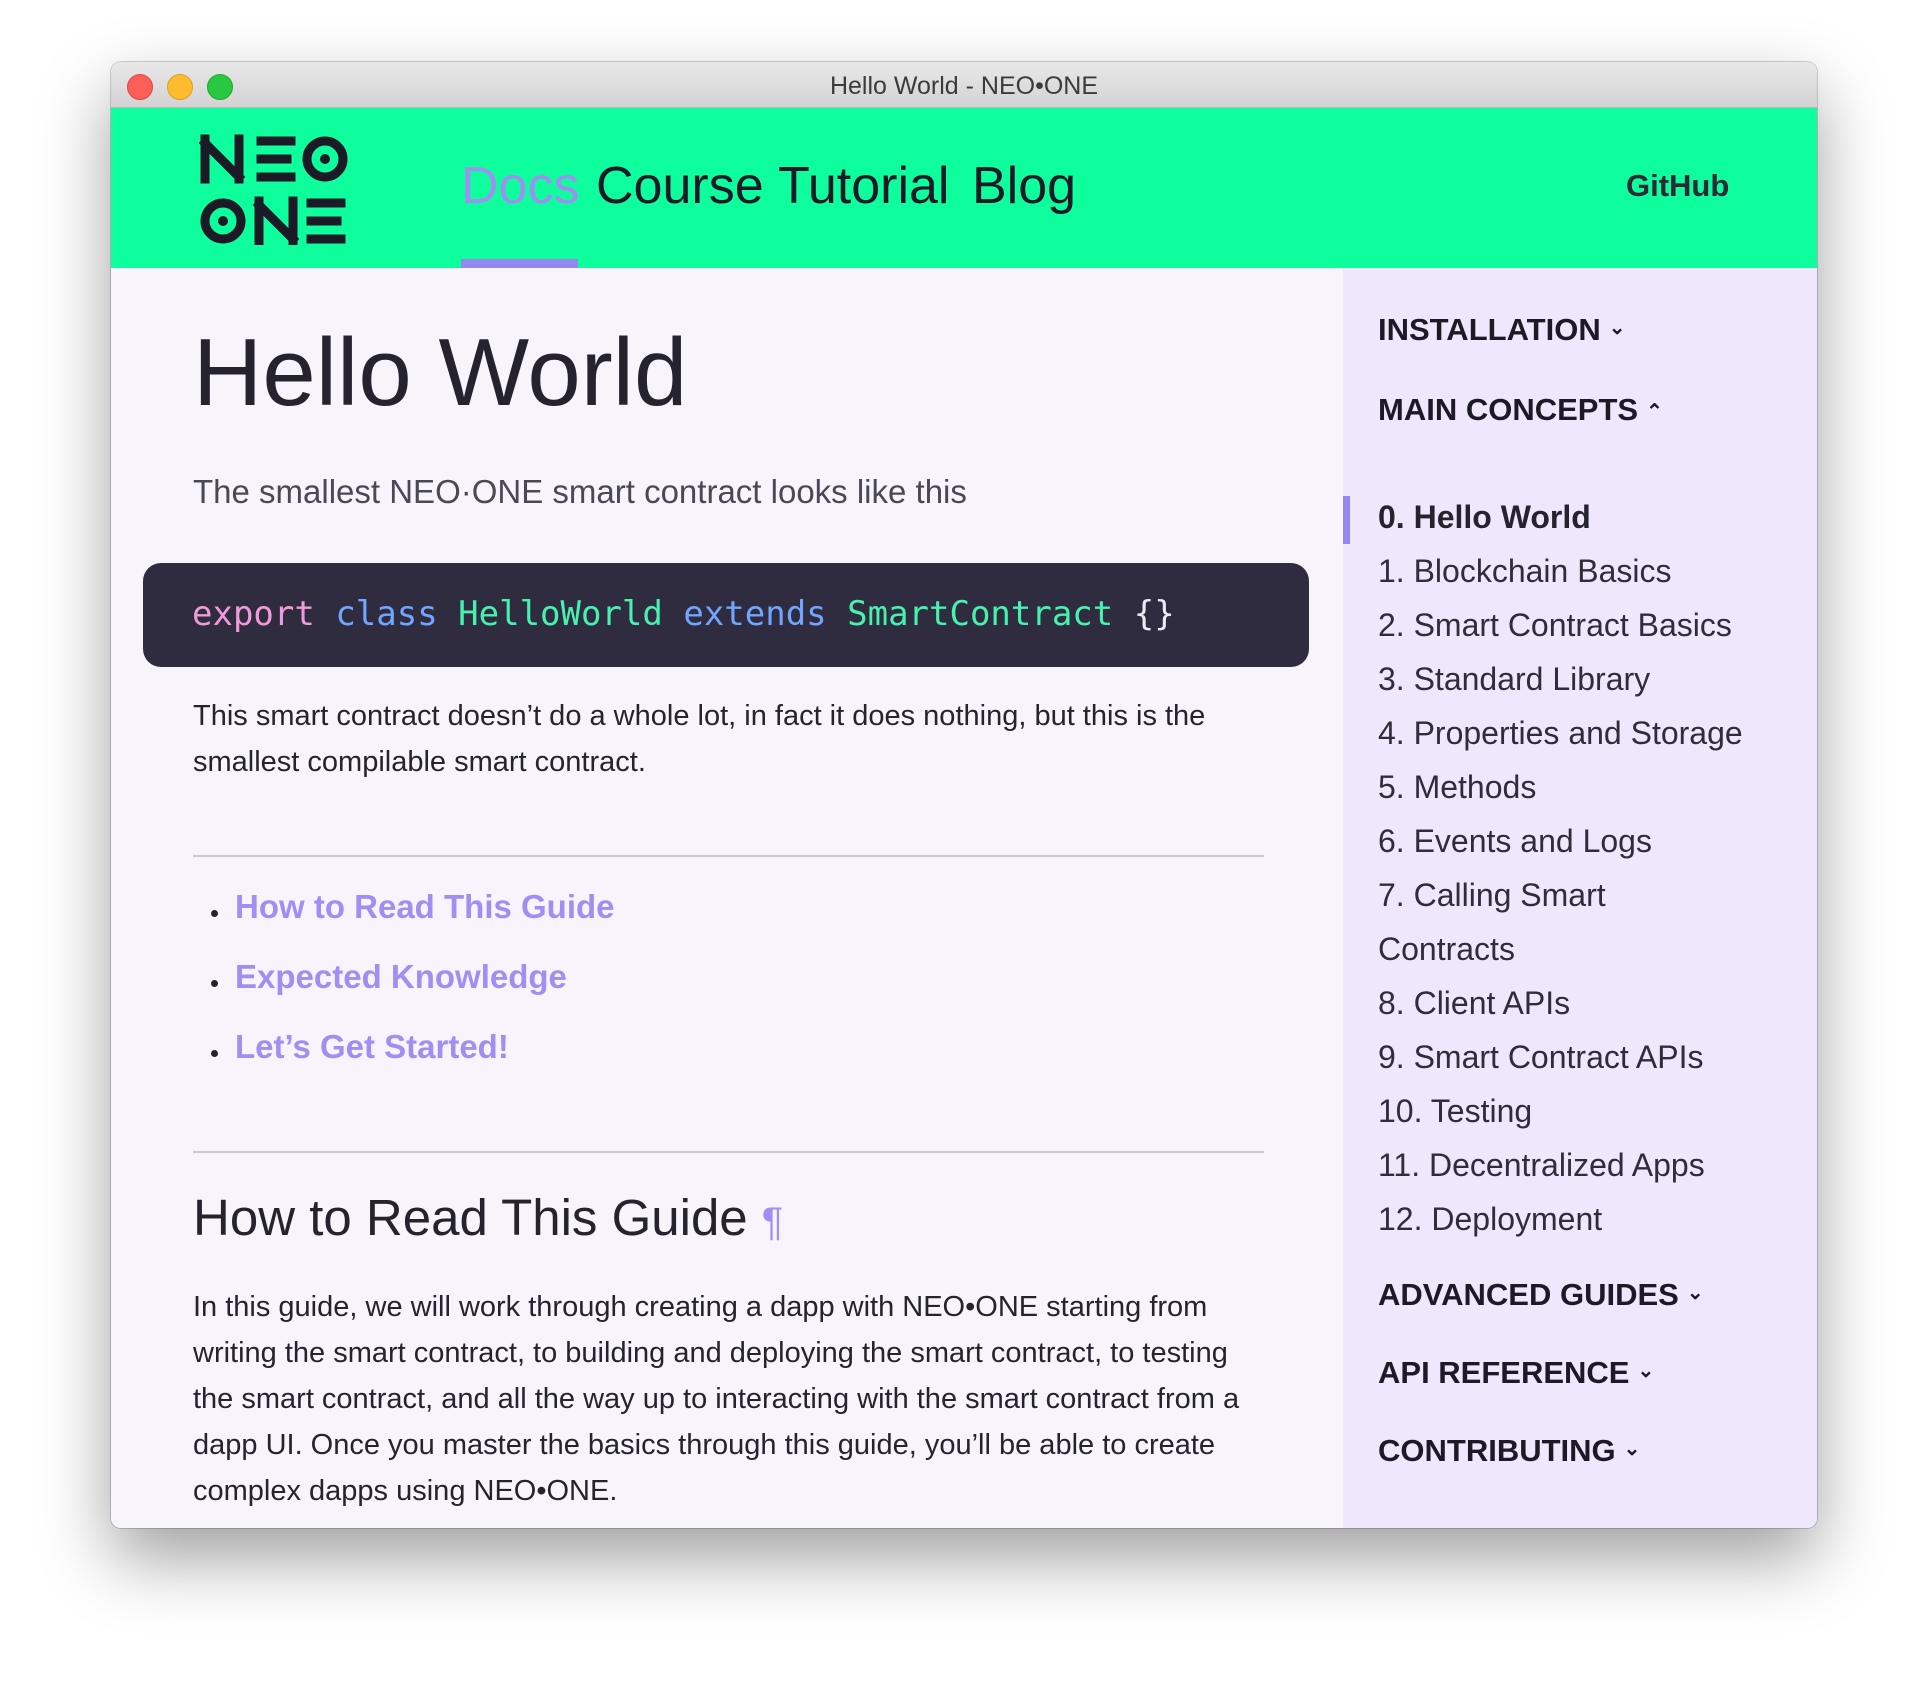 The height and width of the screenshot is (1684, 1924). I want to click on toc-link-expected-knowledge: Expected Knowledge, so click(401, 977).